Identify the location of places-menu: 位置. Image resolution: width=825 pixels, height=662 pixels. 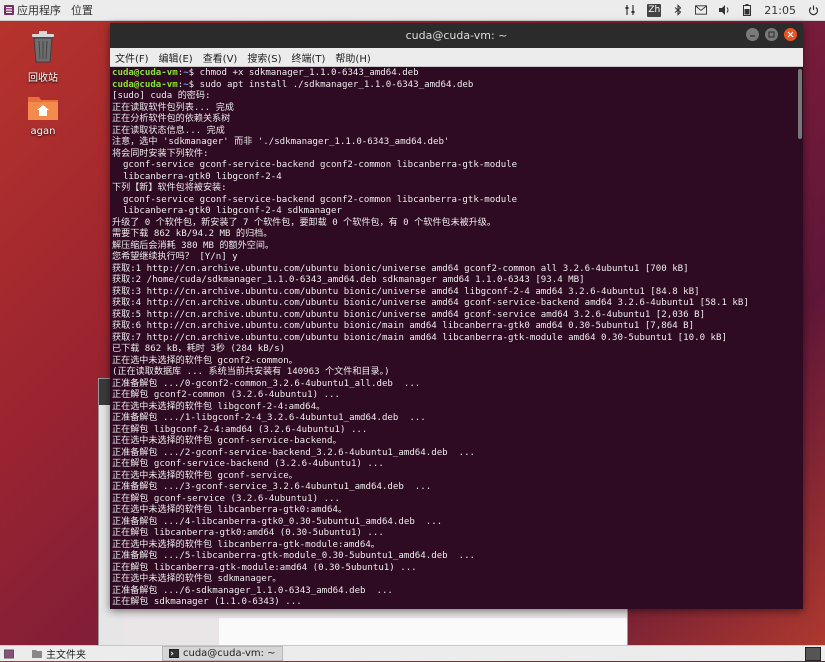
(82, 10).